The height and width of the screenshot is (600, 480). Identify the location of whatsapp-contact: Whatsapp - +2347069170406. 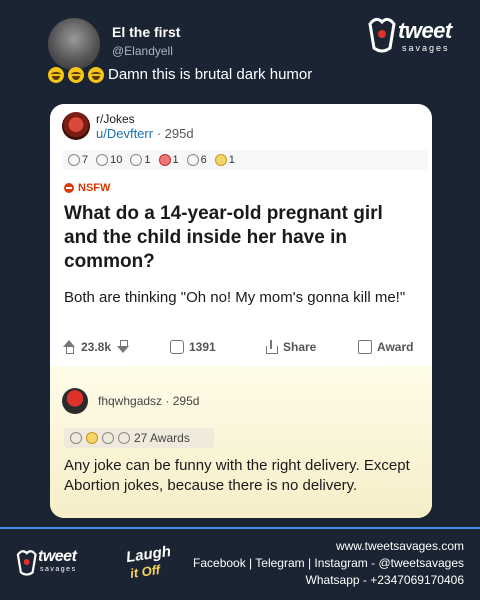
(328, 580).